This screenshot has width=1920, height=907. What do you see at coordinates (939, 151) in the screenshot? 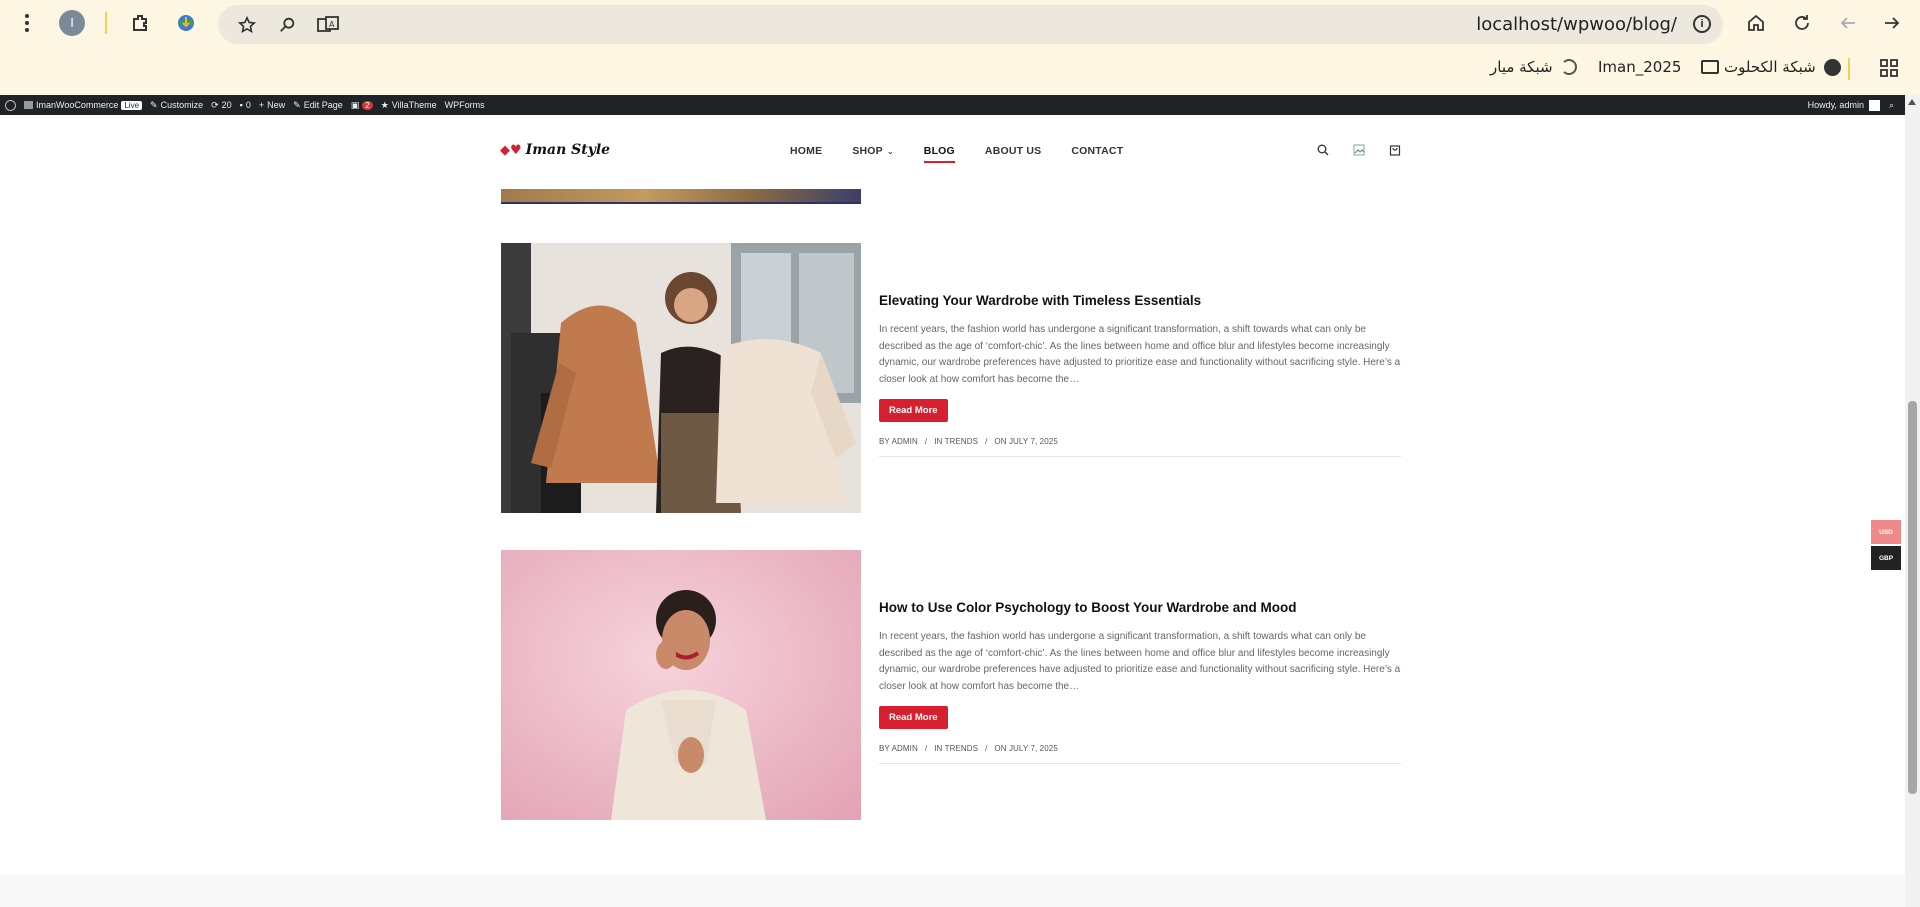
I see `nav-label: BLOG` at bounding box center [939, 151].